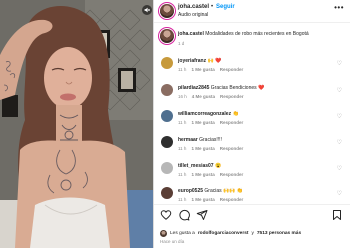 This screenshot has width=350, height=249. What do you see at coordinates (339, 8) in the screenshot?
I see `more-icon: •••` at bounding box center [339, 8].